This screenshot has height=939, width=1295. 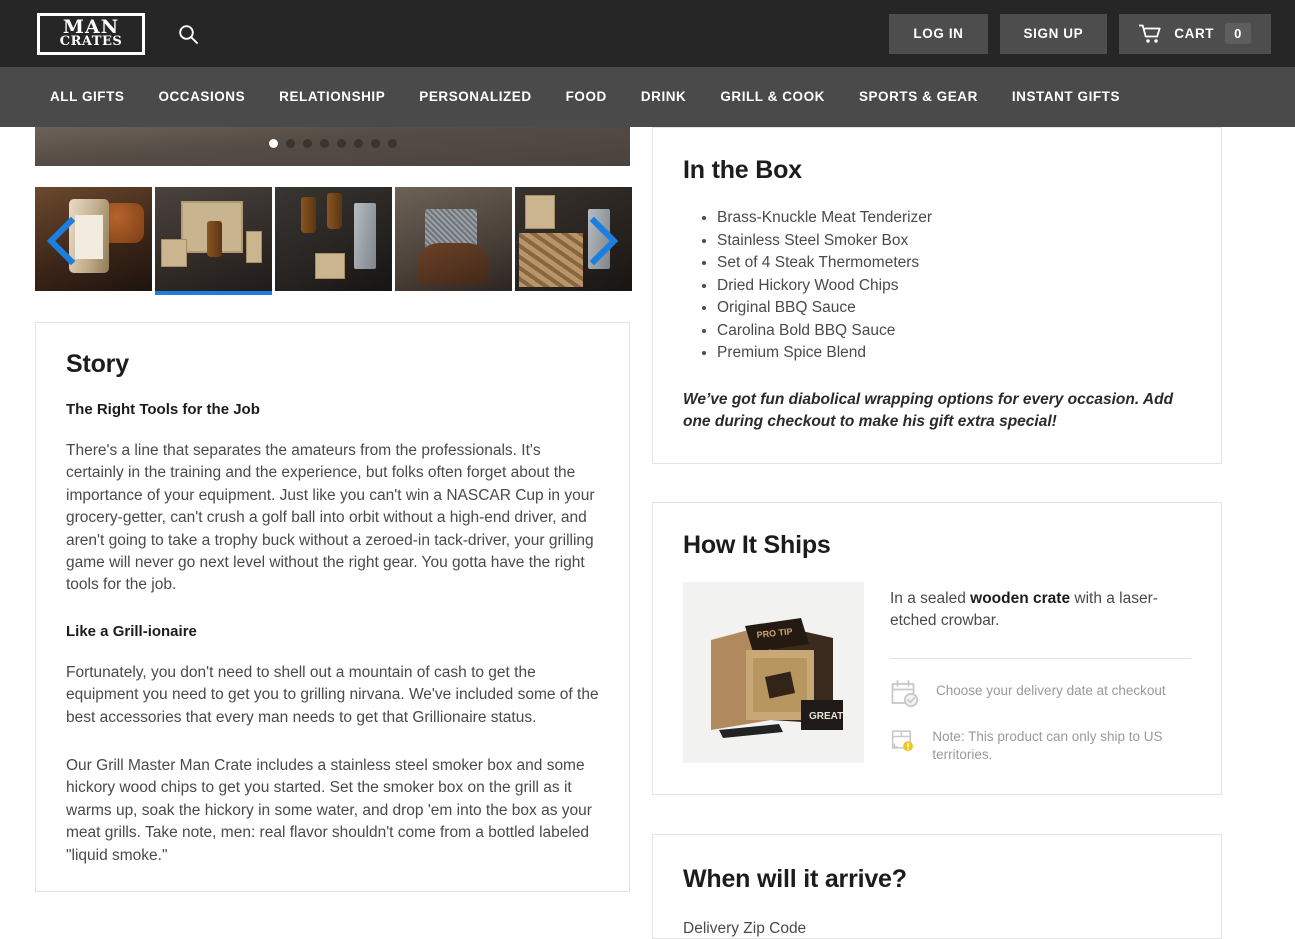 I want to click on nav-item-personalized: PERSONALIZED, so click(x=475, y=97).